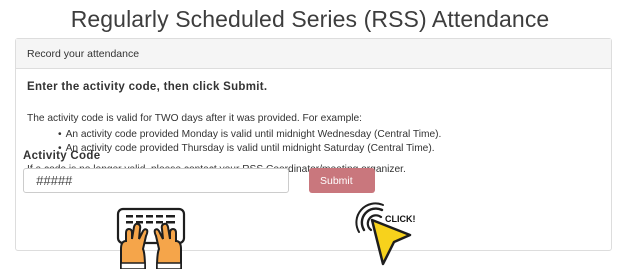 This screenshot has width=620, height=269. I want to click on activity-code-input, so click(156, 180).